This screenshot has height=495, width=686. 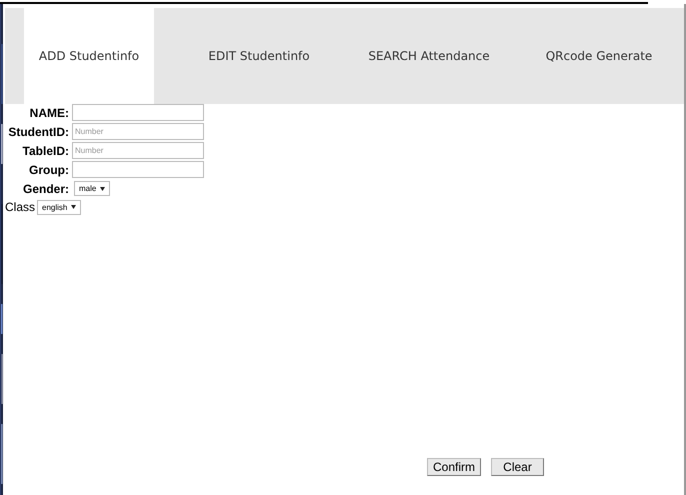 I want to click on field-label: StudentID:, so click(x=38, y=131).